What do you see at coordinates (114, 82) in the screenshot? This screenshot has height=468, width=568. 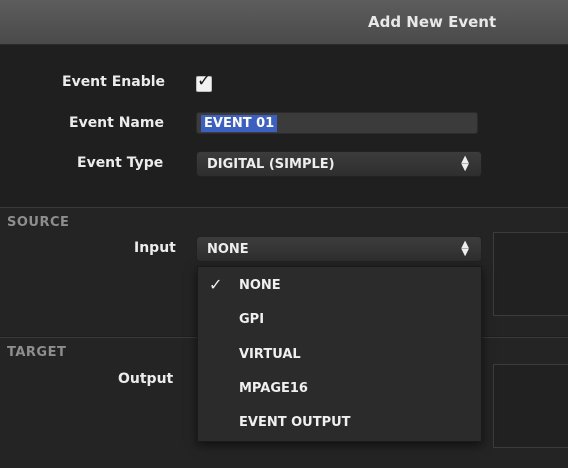 I see `event-enable-label: Event Enable` at bounding box center [114, 82].